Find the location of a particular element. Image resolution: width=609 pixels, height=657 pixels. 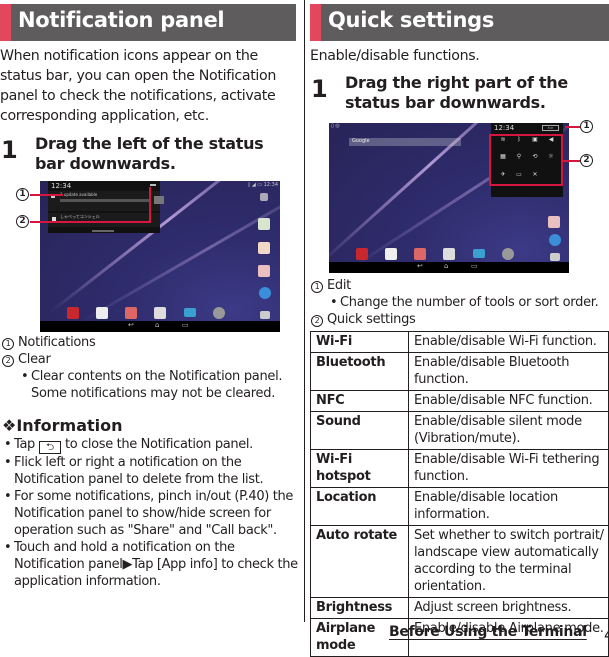

page-footer: Before Using the Terminal 46 is located at coordinates (499, 634).